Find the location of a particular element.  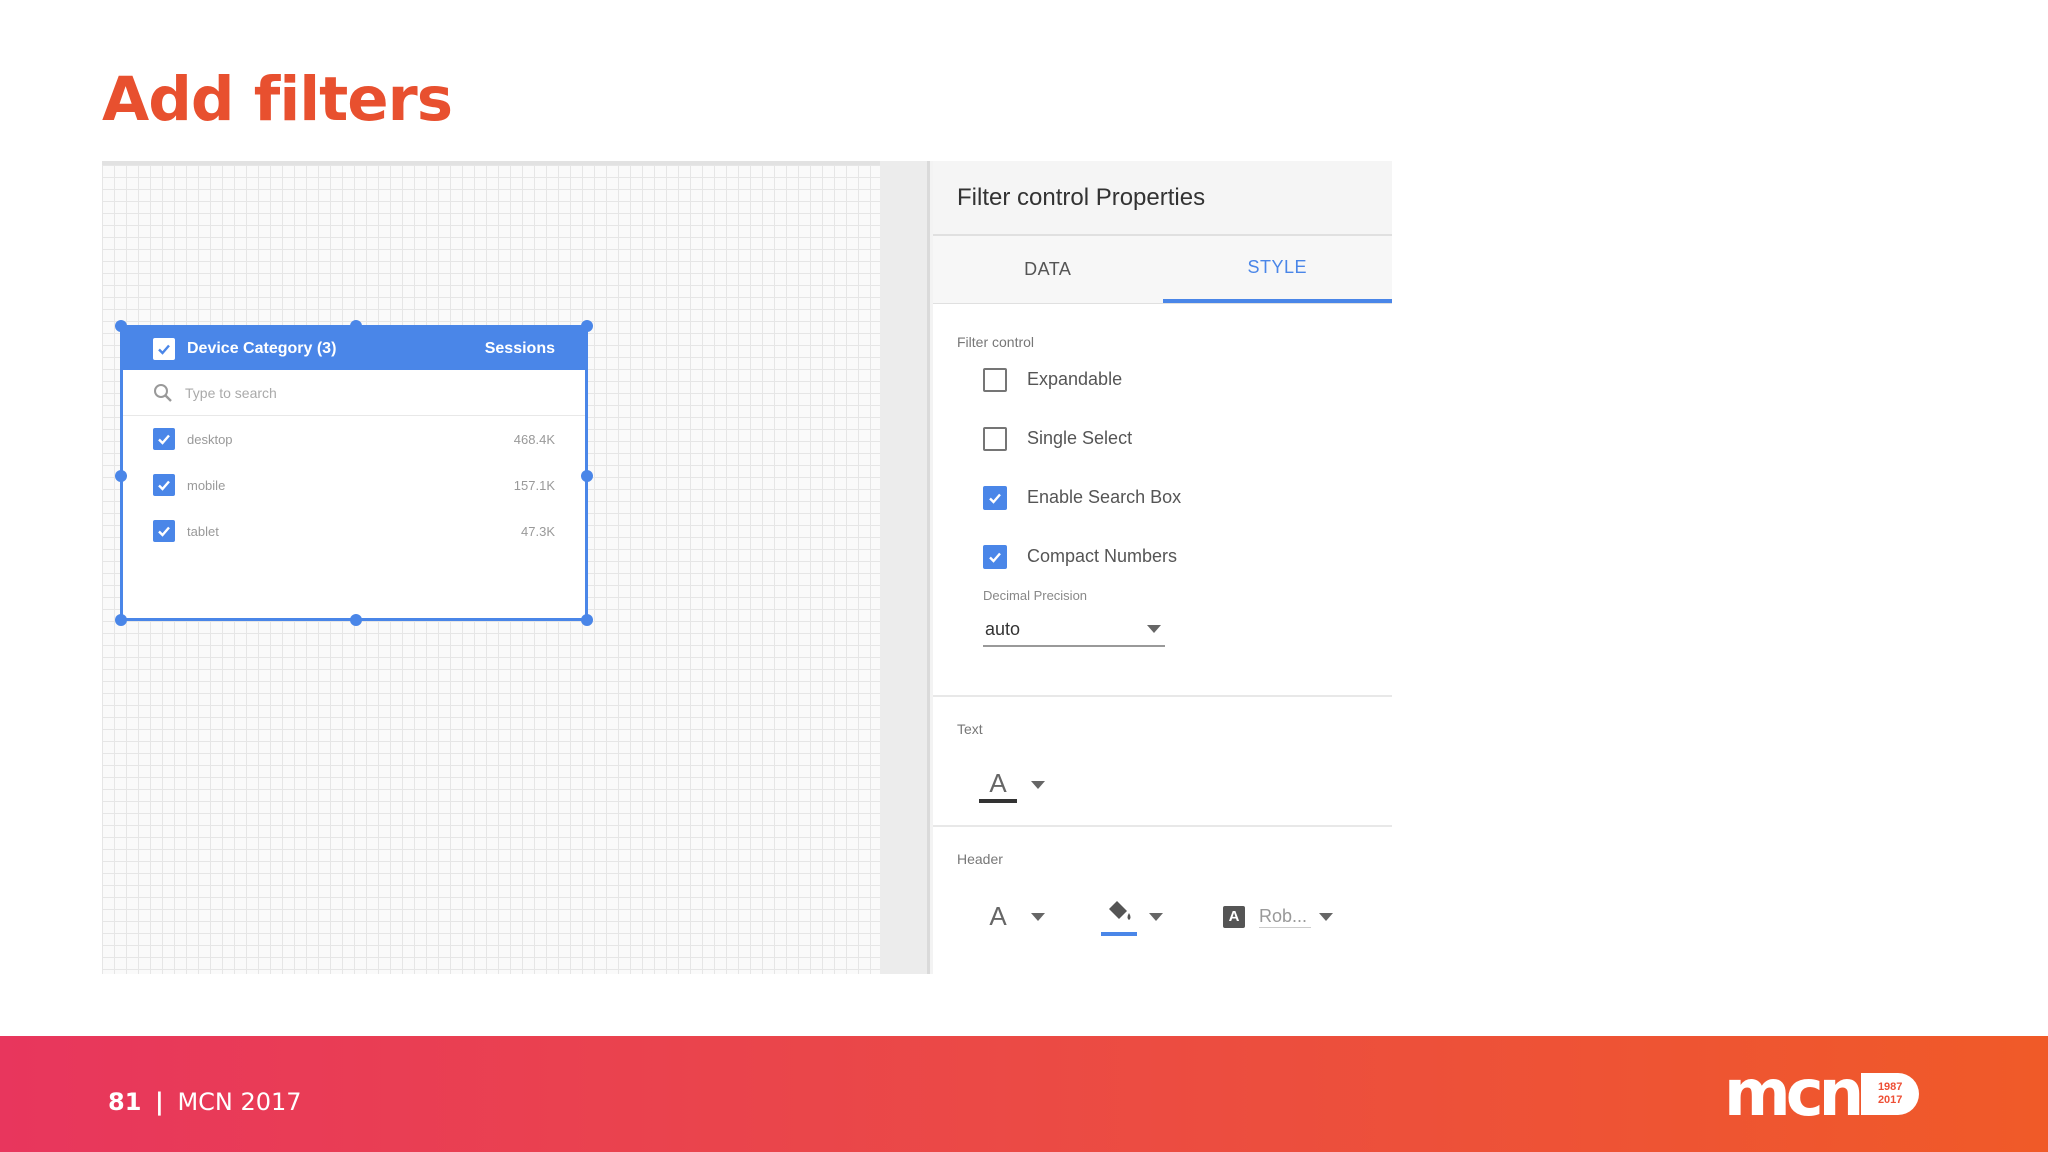

resize-handle-top-right is located at coordinates (587, 326).